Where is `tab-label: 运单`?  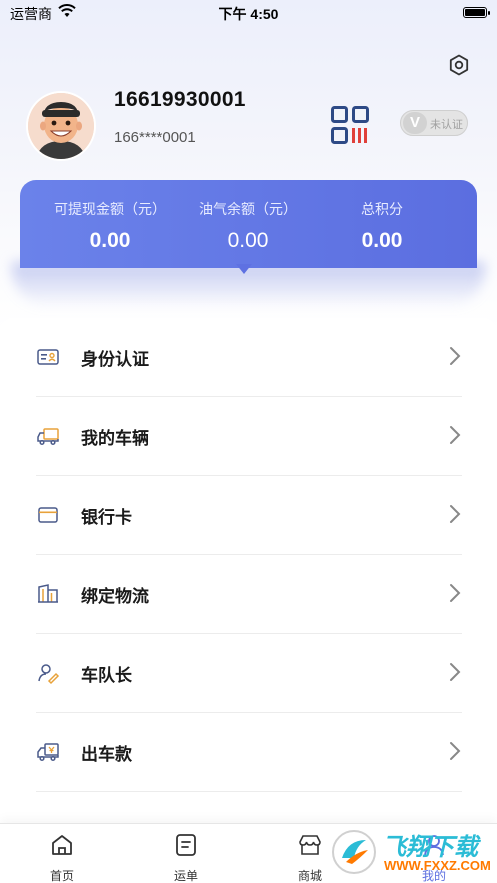
tab-label: 运单 is located at coordinates (185, 876).